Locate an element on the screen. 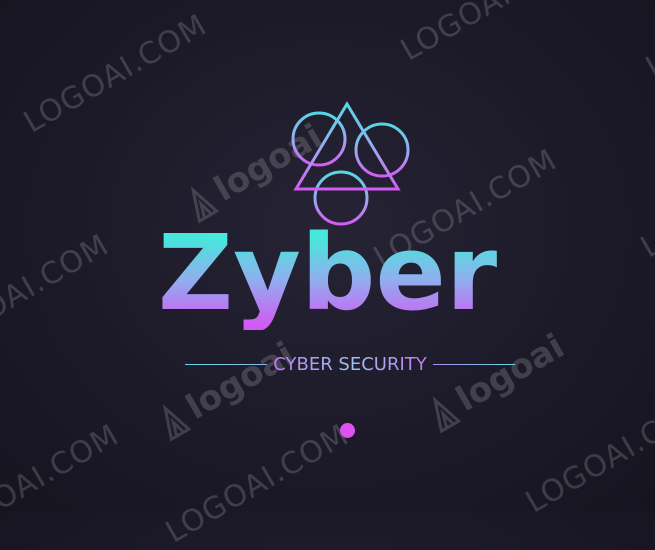 The width and height of the screenshot is (655, 550). tagline-divider-right is located at coordinates (474, 364).